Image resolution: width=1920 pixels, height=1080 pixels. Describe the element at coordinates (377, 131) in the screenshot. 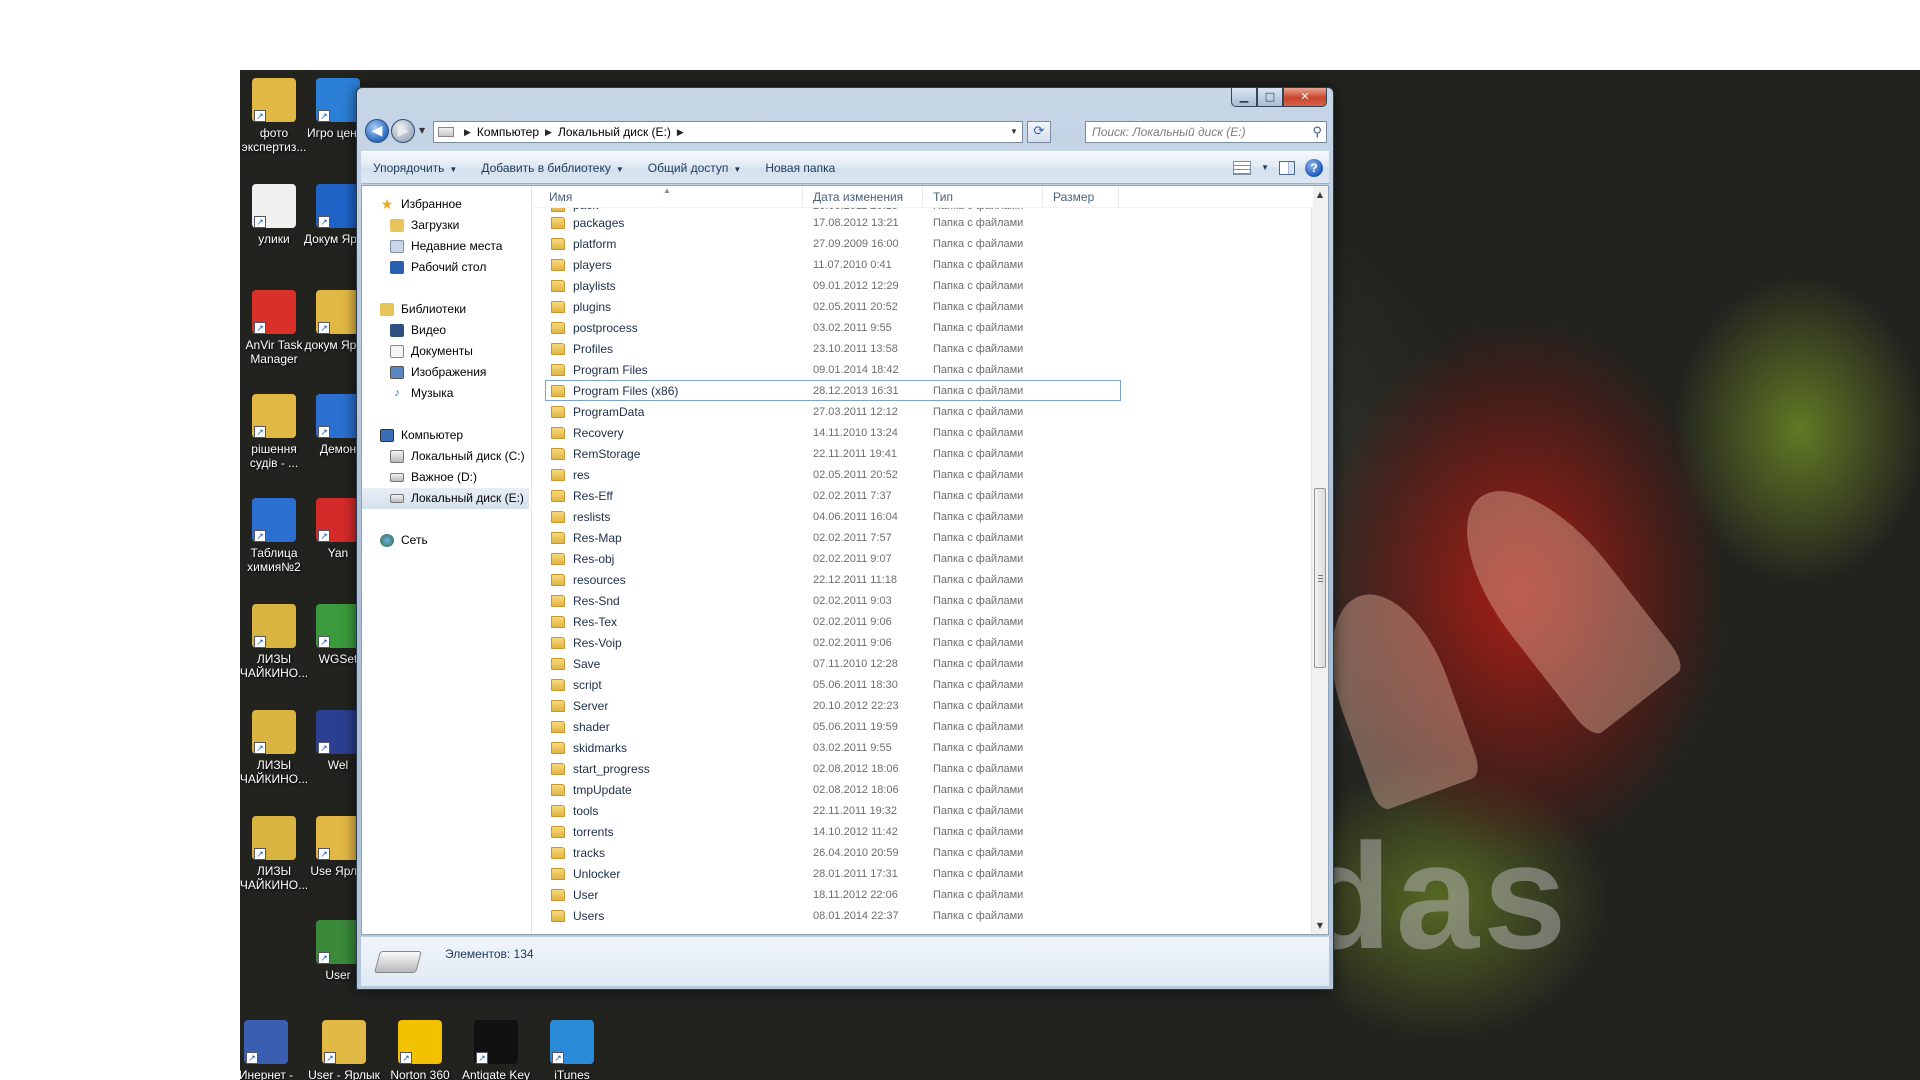

I see `back-button: ◀` at that location.